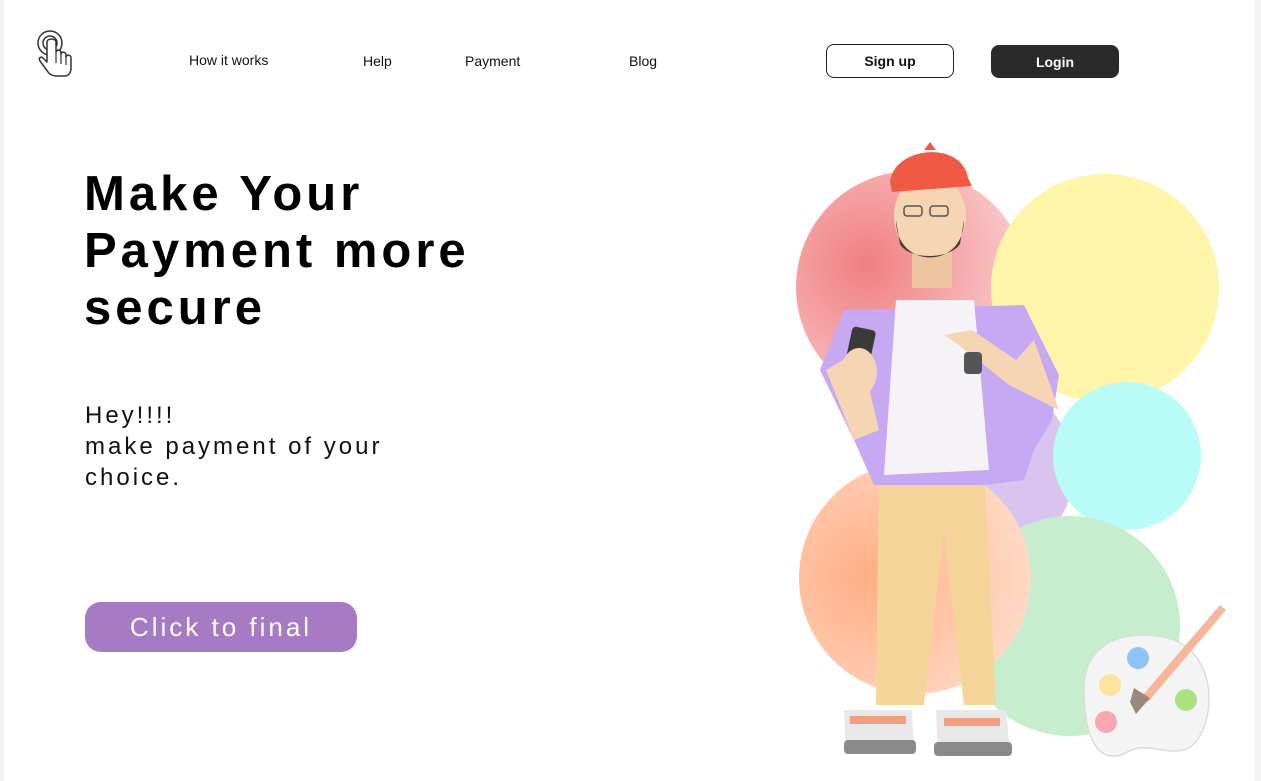 Image resolution: width=1261 pixels, height=781 pixels. What do you see at coordinates (890, 61) in the screenshot?
I see `signup-button: Sign up` at bounding box center [890, 61].